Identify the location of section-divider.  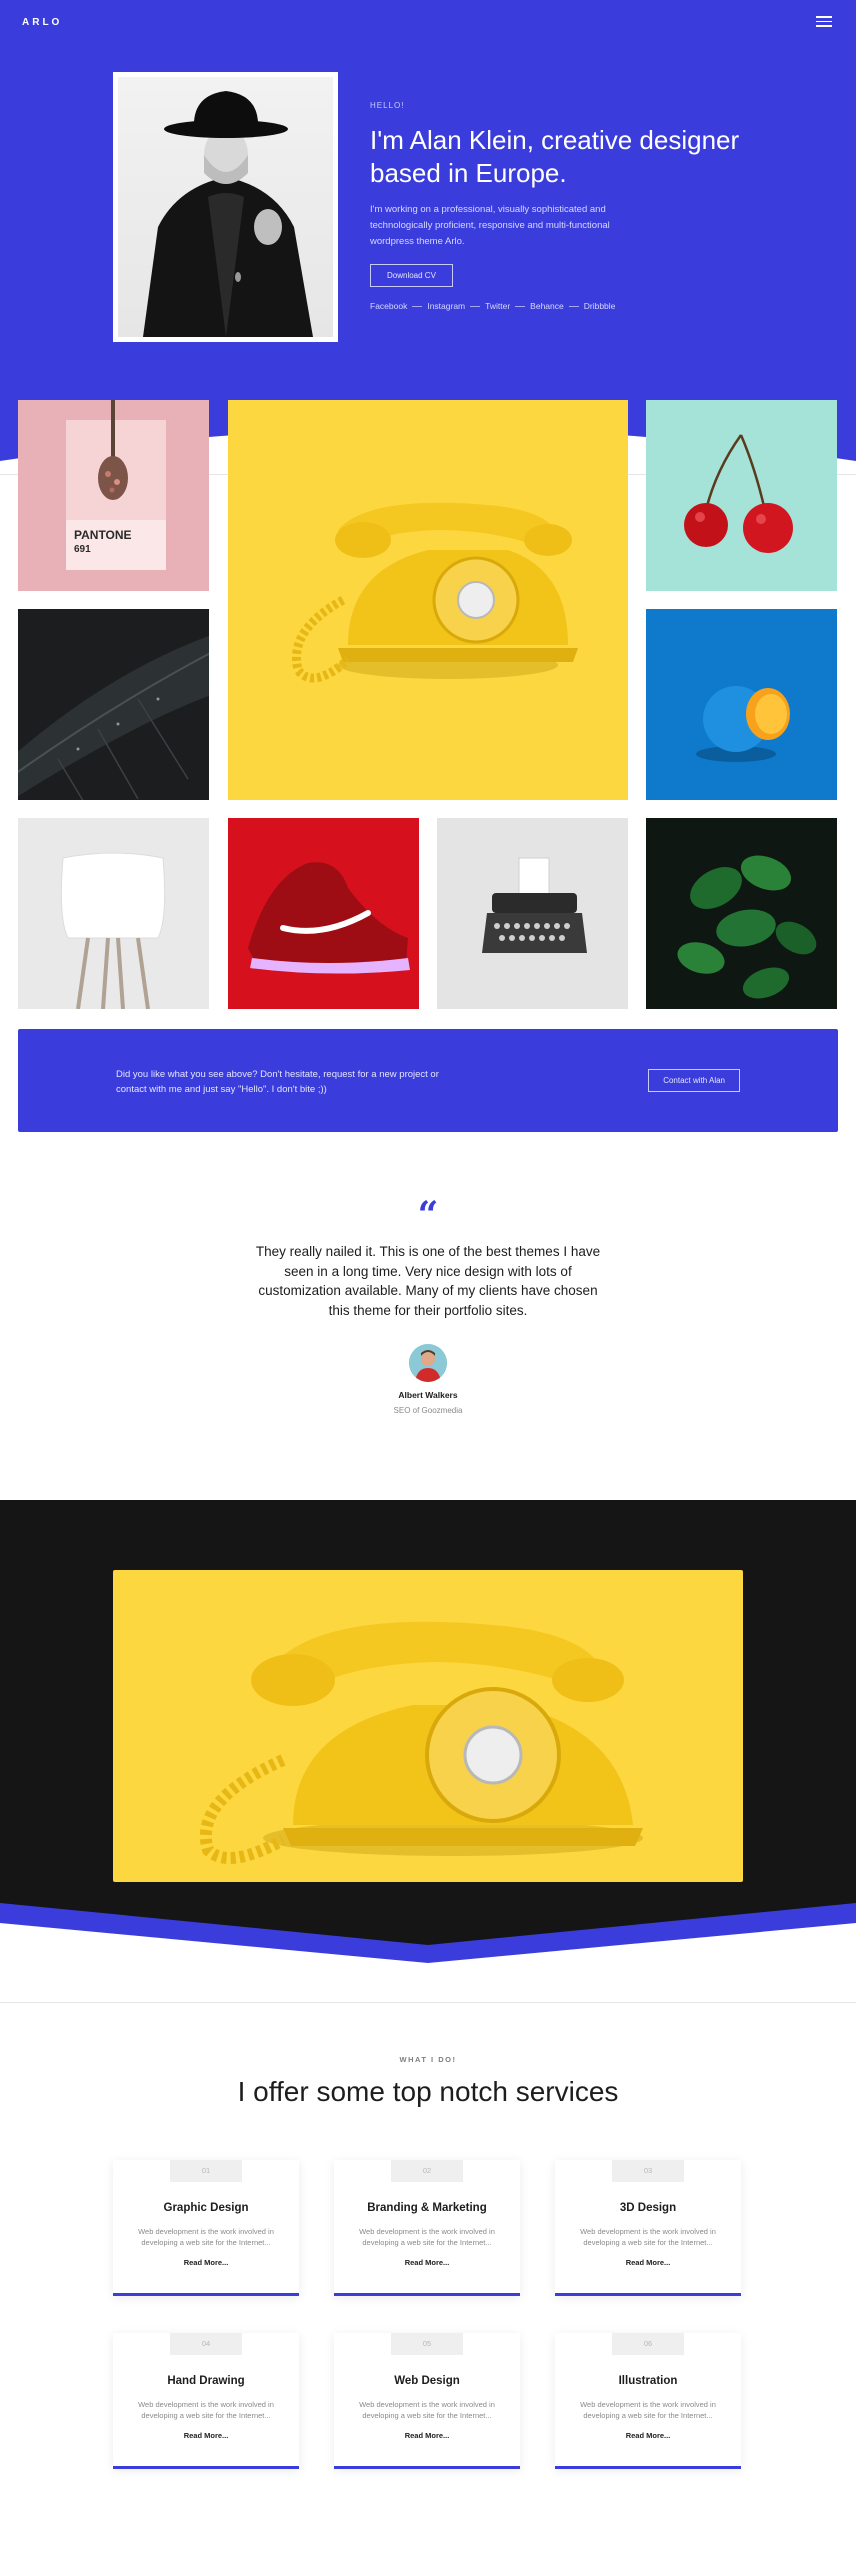
(428, 2002).